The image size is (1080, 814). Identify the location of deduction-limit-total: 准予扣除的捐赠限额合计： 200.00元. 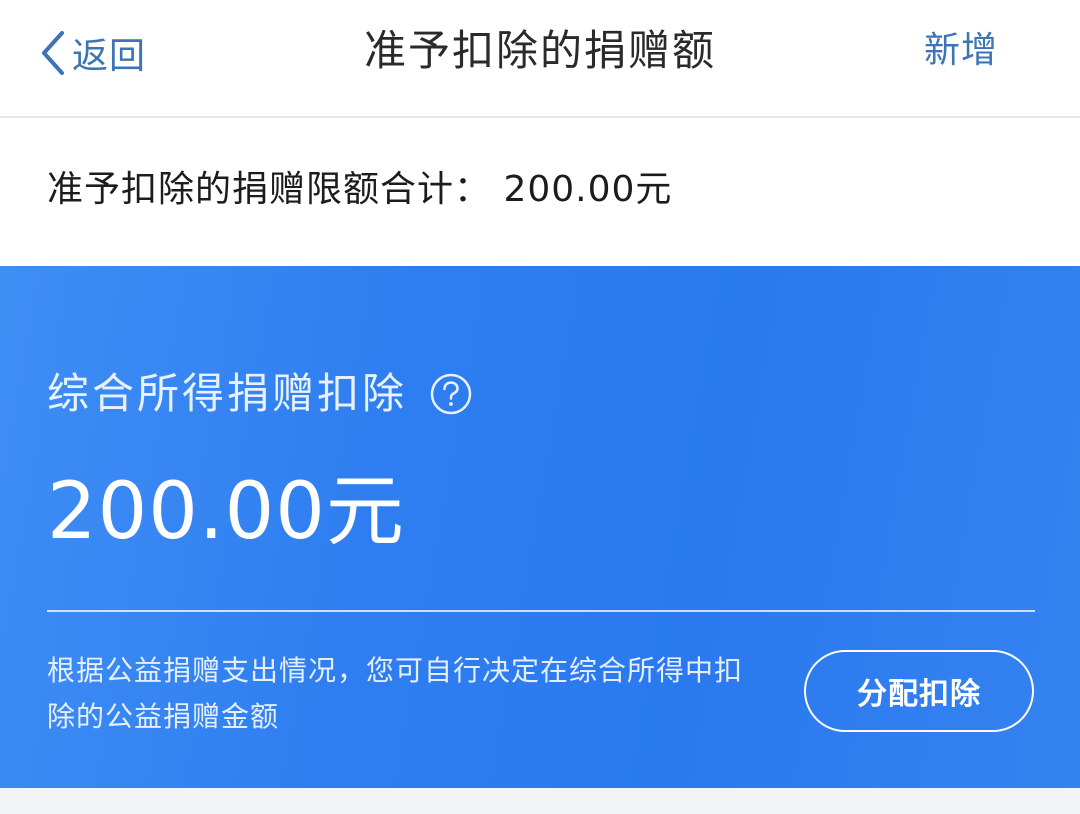
(360, 189).